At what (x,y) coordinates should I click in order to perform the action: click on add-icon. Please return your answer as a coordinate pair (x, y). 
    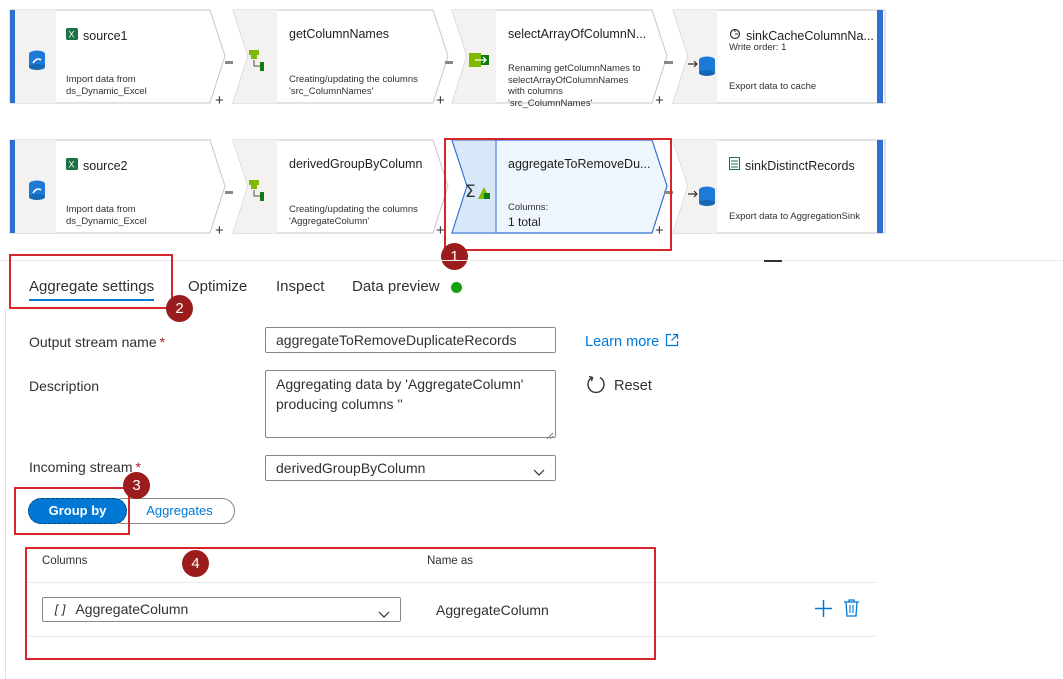
    Looking at the image, I should click on (823, 611).